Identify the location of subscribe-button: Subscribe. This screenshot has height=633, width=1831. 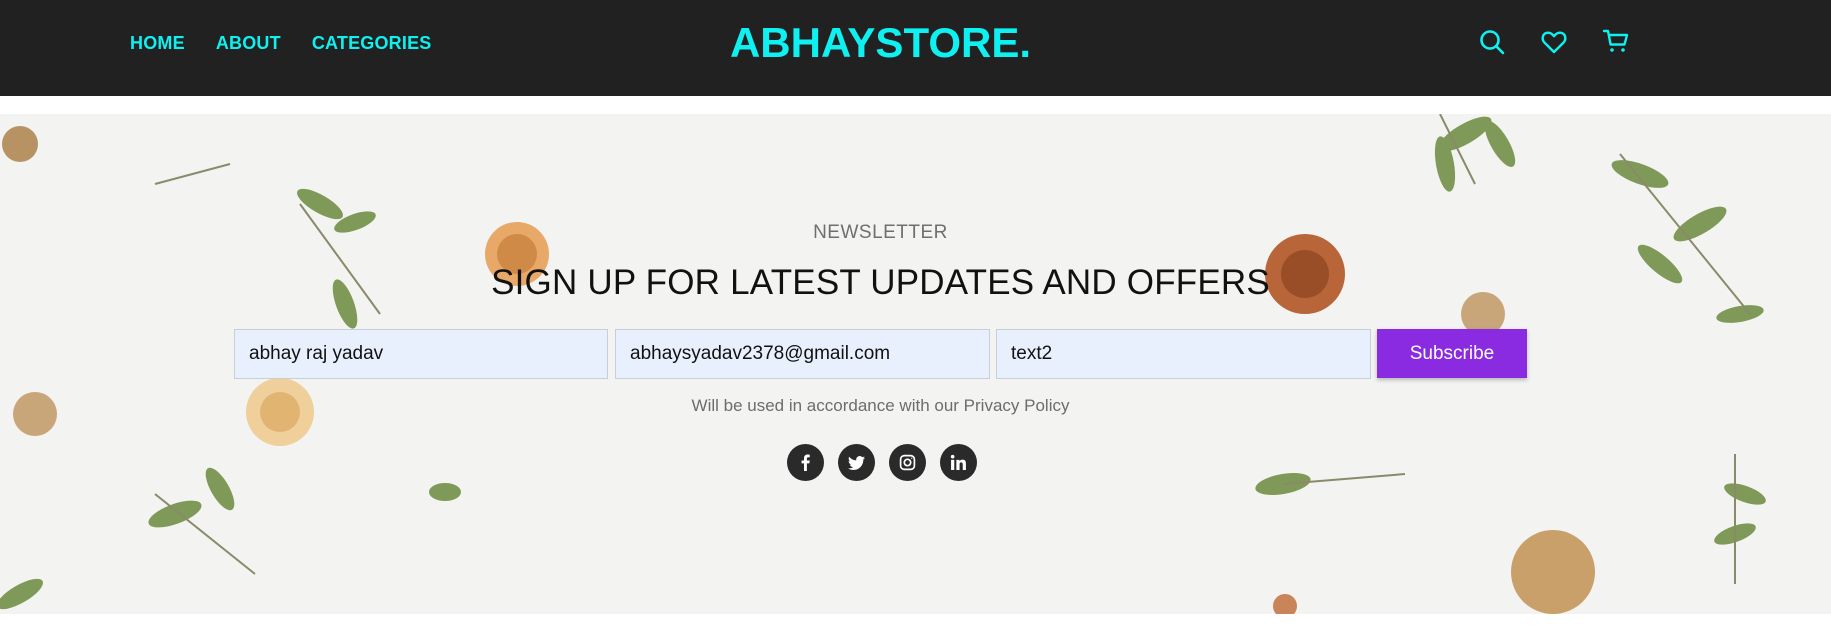
(1452, 353).